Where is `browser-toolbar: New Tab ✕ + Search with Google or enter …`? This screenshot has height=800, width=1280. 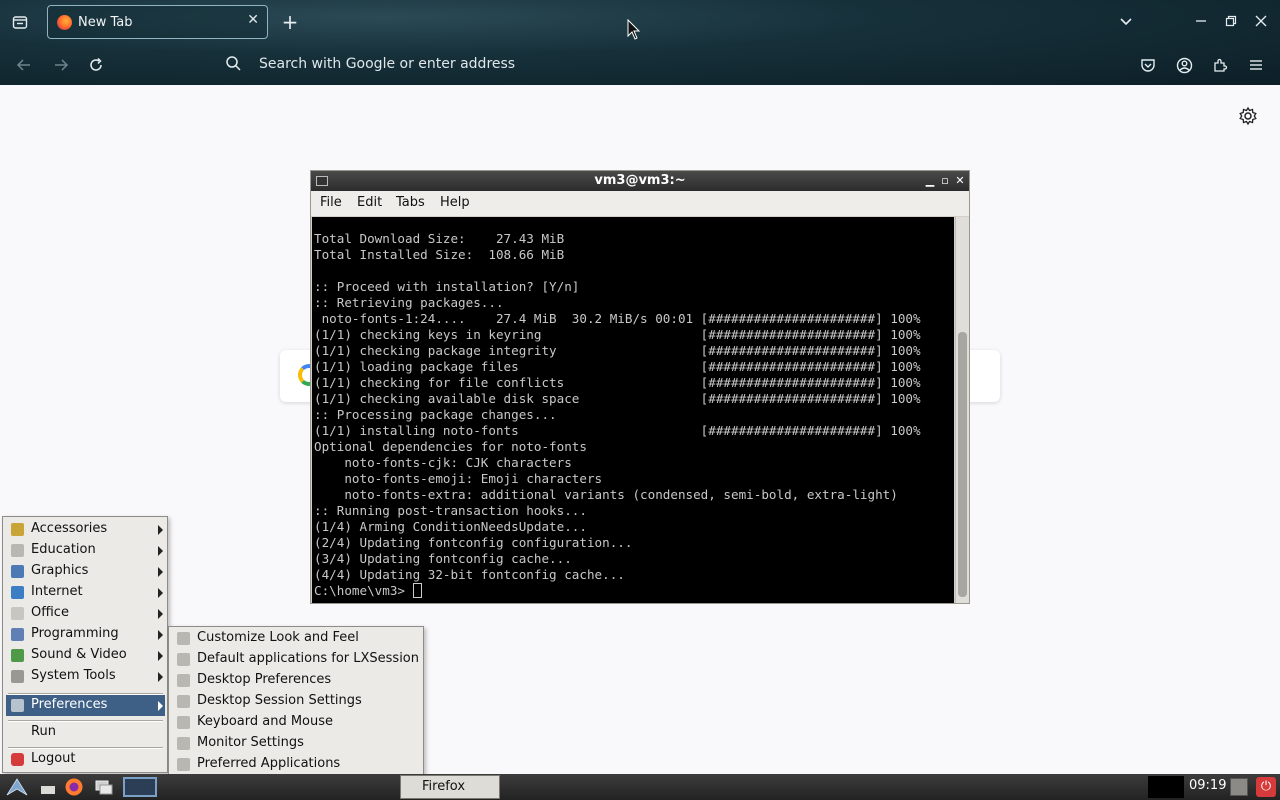 browser-toolbar: New Tab ✕ + Search with Google or enter … is located at coordinates (640, 42).